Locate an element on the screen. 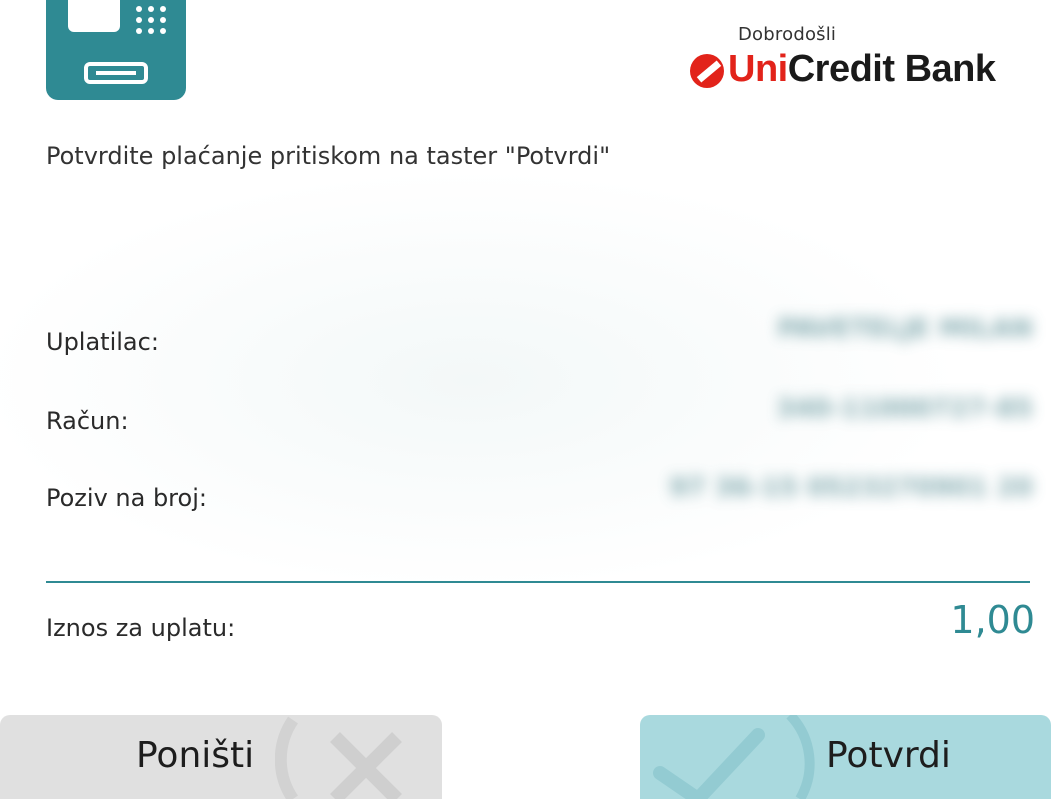 Image resolution: width=1051 pixels, height=799 pixels. amount-label: Iznos za uplatu: is located at coordinates (141, 628).